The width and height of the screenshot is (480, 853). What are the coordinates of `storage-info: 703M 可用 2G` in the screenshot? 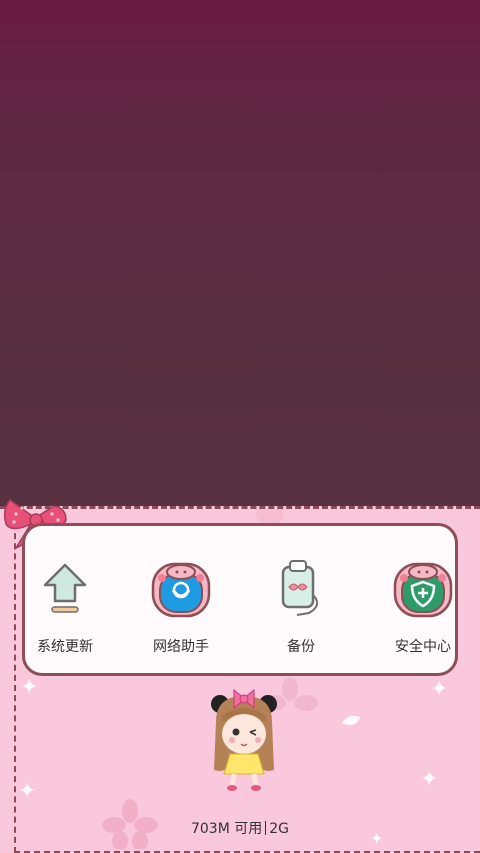 It's located at (240, 828).